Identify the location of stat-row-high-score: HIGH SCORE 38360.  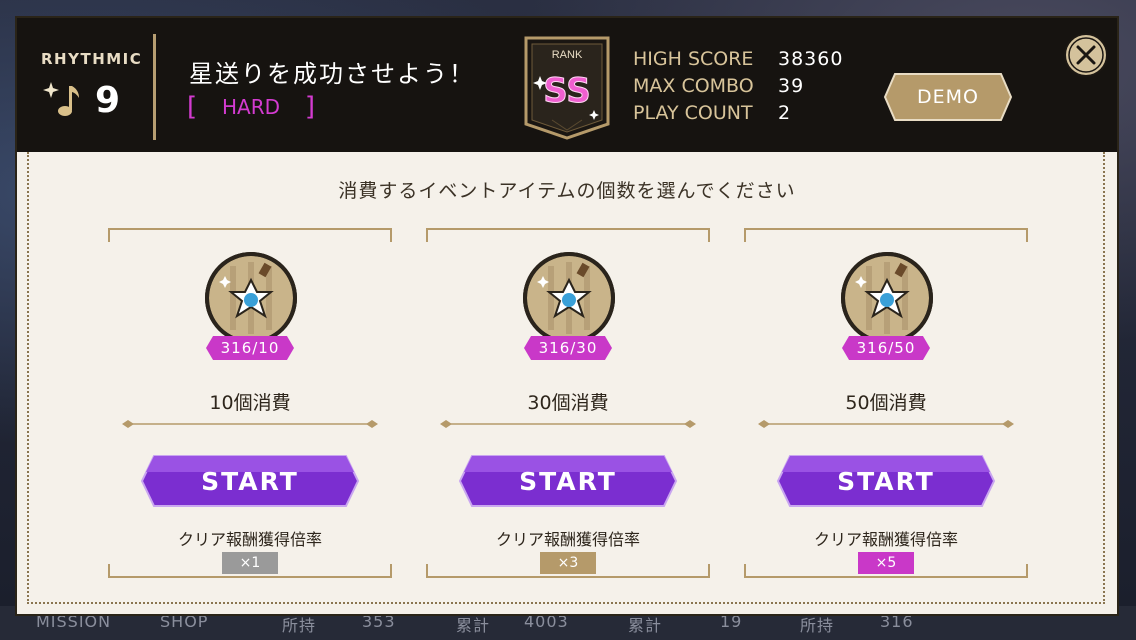
(738, 59).